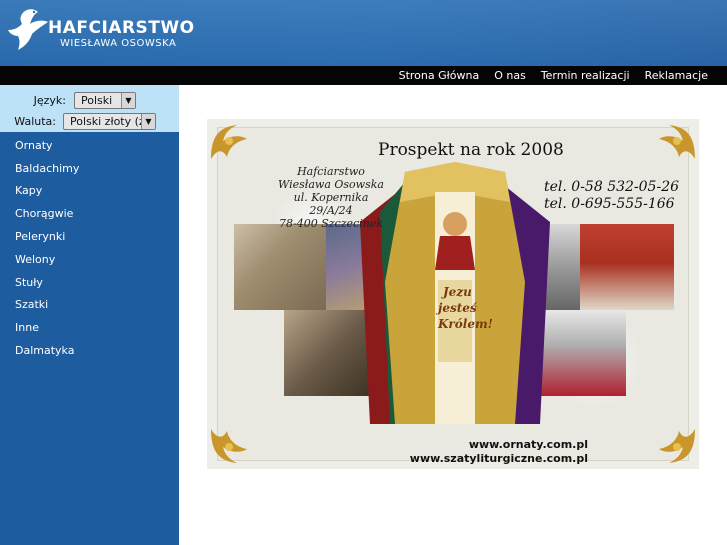  Describe the element at coordinates (331, 204) in the screenshot. I see `company-line: ul. Kopernika 29/A/24` at that location.